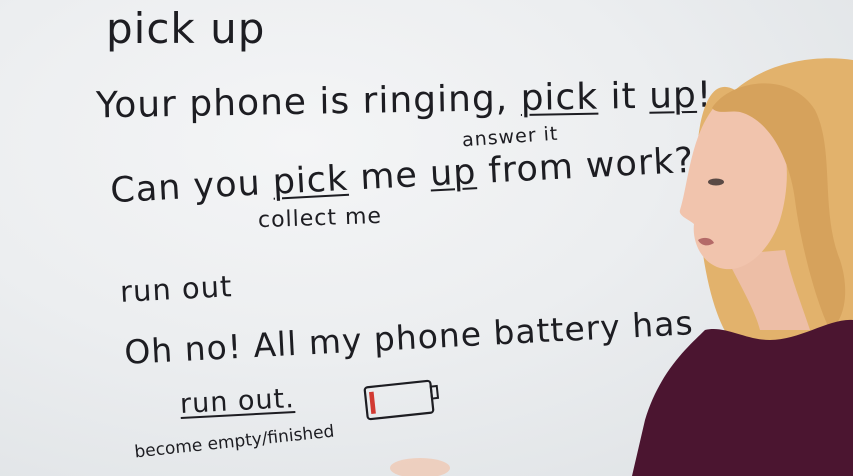 This screenshot has width=853, height=476. Describe the element at coordinates (742, 397) in the screenshot. I see `sweater` at that location.